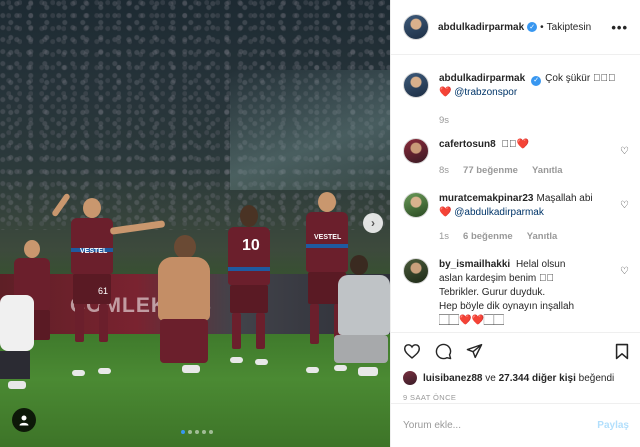 The image size is (640, 447). What do you see at coordinates (444, 171) in the screenshot?
I see `comment-time: 8s` at bounding box center [444, 171].